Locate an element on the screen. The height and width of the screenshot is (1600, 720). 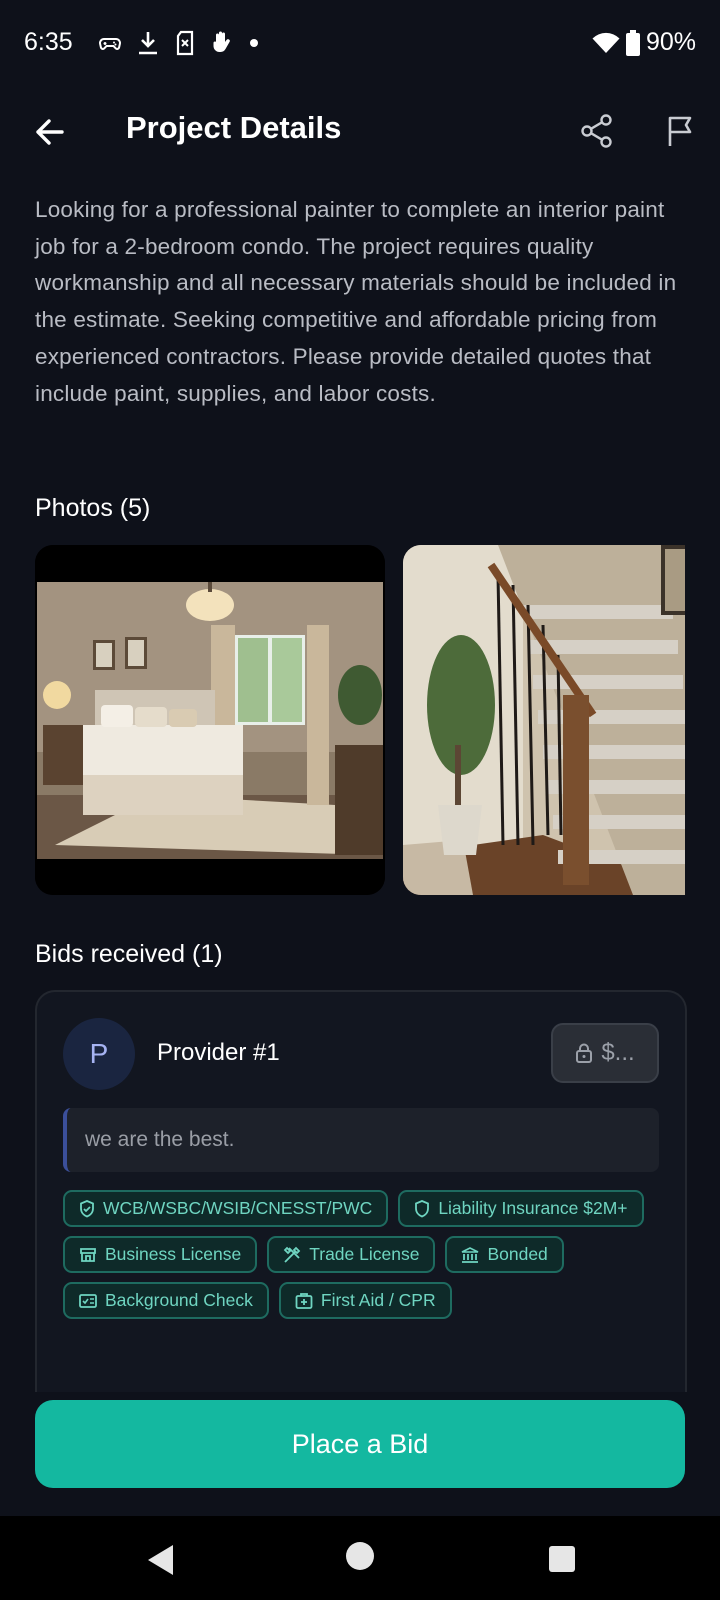
tag-wcb: WCB/WSBC/WSIB/CNESST/PWC is located at coordinates (226, 1208).